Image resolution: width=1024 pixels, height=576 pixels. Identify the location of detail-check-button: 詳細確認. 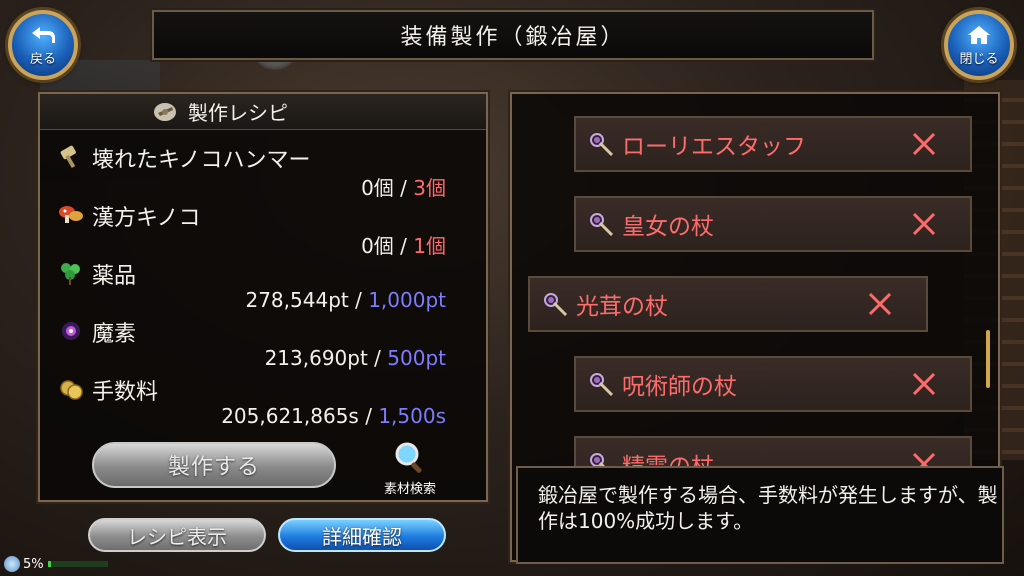
(362, 535).